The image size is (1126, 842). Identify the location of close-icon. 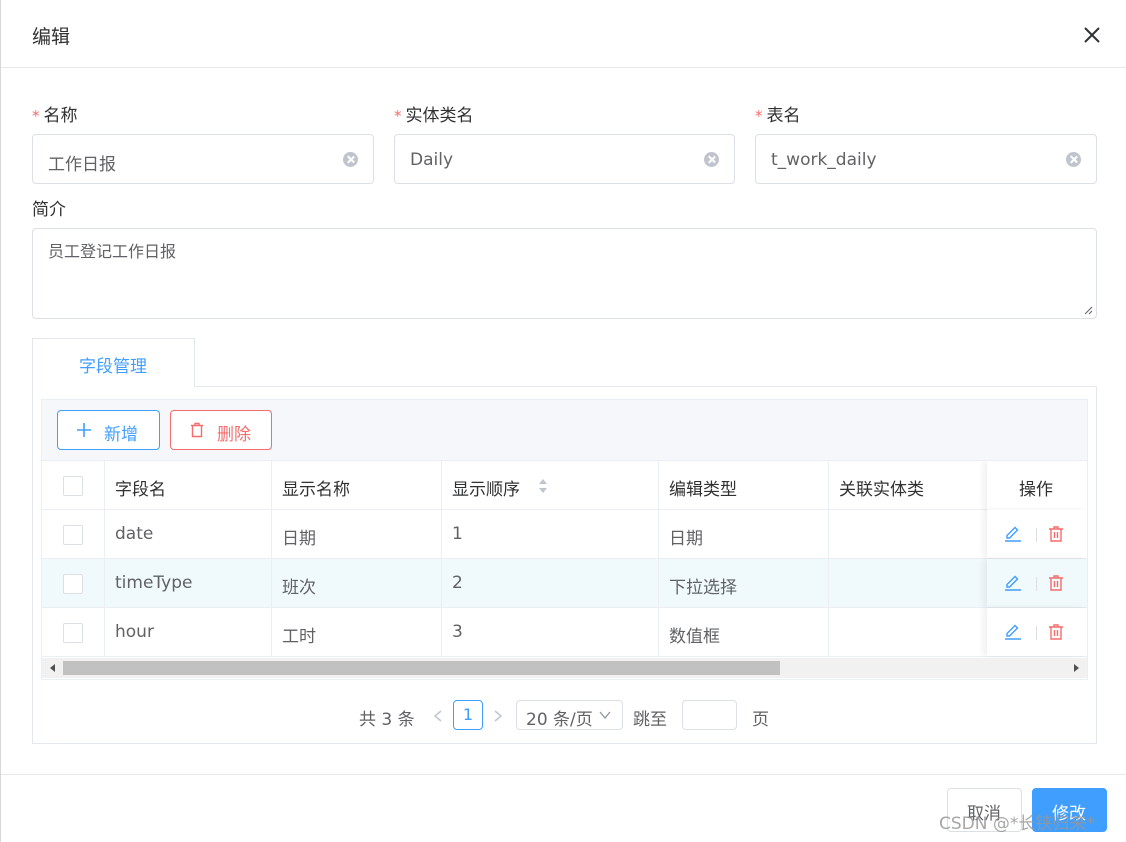
(1092, 35).